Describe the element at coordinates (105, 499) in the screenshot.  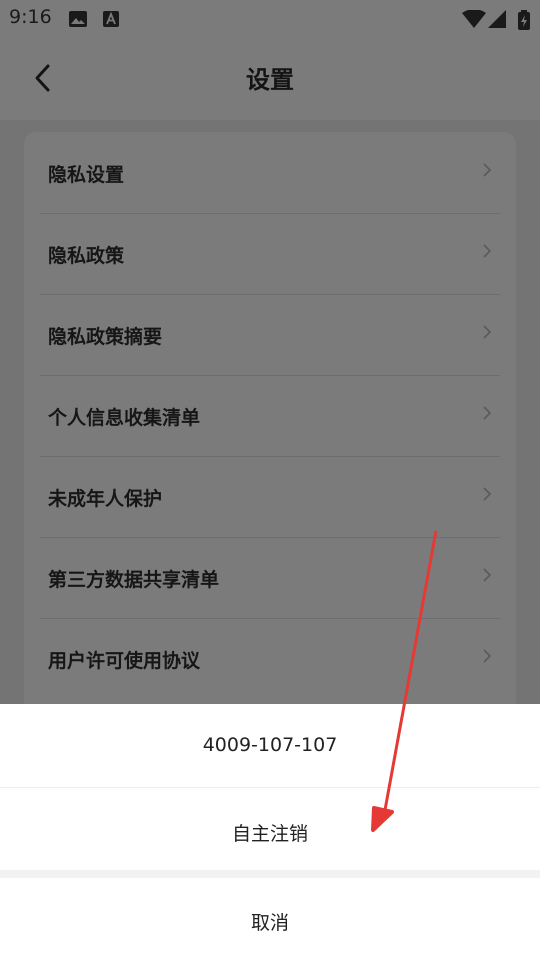
I see `settings-item-label: 未成年人保护` at that location.